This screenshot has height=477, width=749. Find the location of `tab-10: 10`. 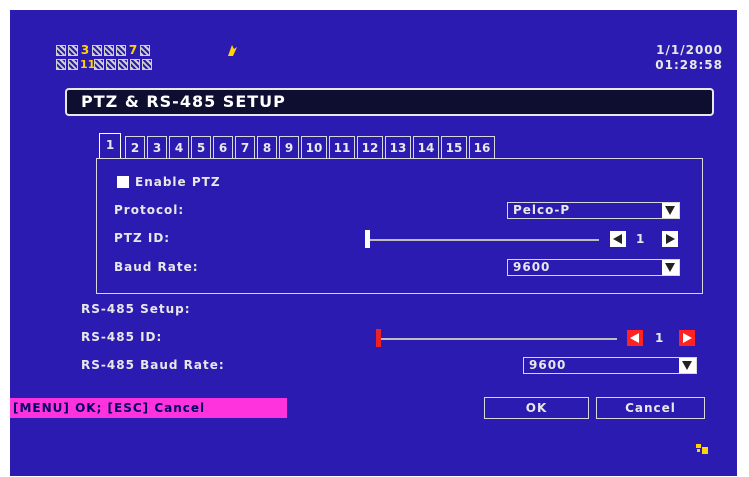

tab-10: 10 is located at coordinates (314, 147).